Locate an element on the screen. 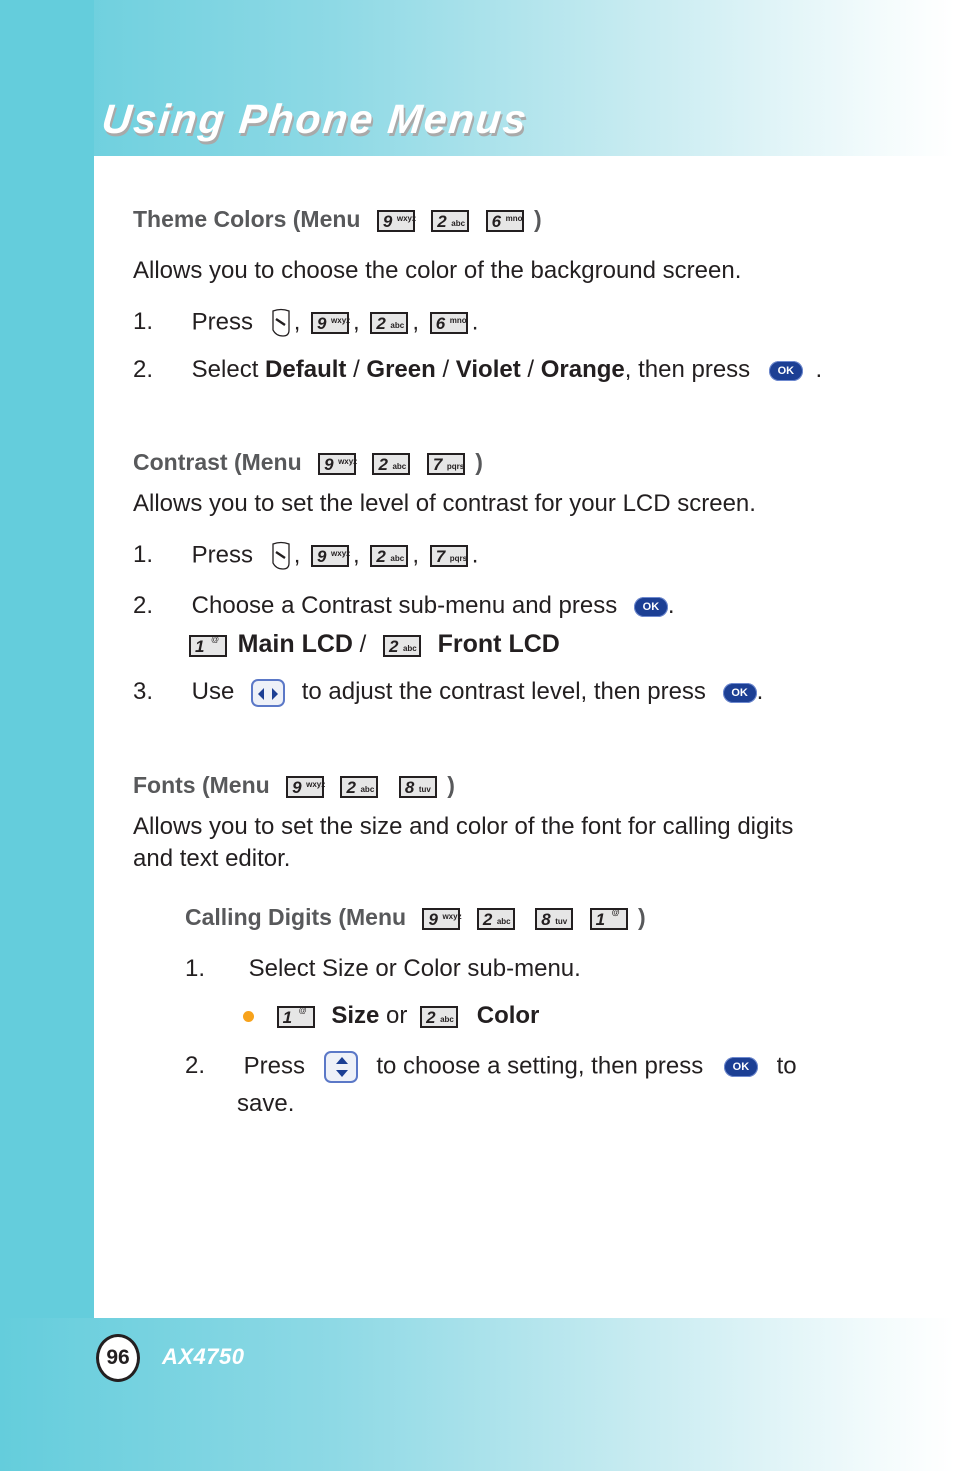 Image resolution: width=954 pixels, height=1471 pixels. step-text: Use is located at coordinates (213, 691).